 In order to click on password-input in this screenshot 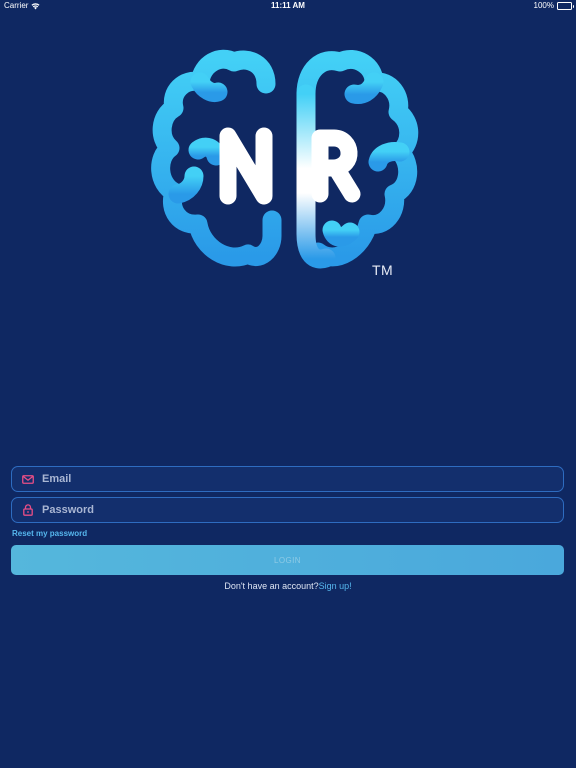, I will do `click(302, 510)`.